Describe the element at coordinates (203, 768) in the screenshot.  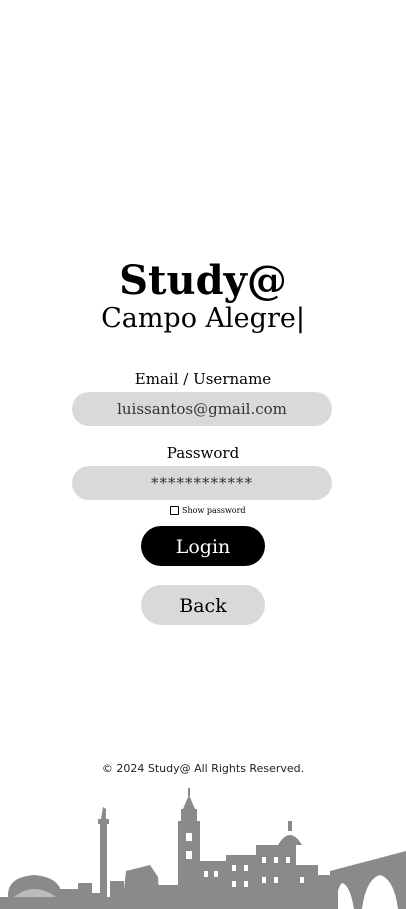
I see `footer-copyright: © 2024 Study@ All Rights Reserved.` at that location.